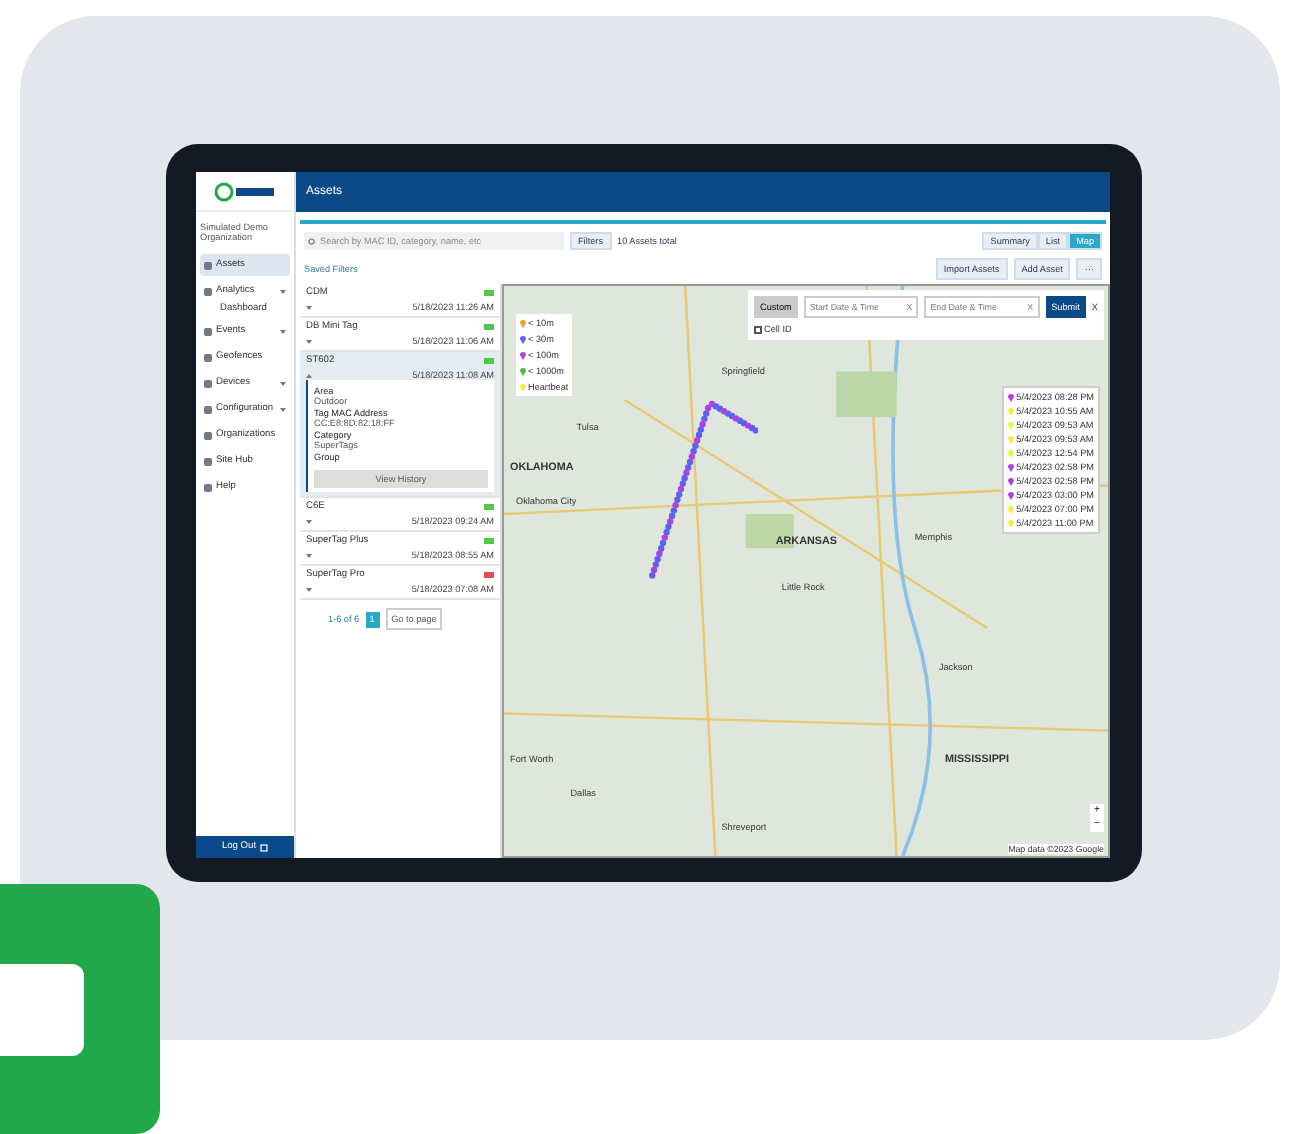 Image resolution: width=1294 pixels, height=1134 pixels. I want to click on square-cutout-shape, so click(42, 1010).